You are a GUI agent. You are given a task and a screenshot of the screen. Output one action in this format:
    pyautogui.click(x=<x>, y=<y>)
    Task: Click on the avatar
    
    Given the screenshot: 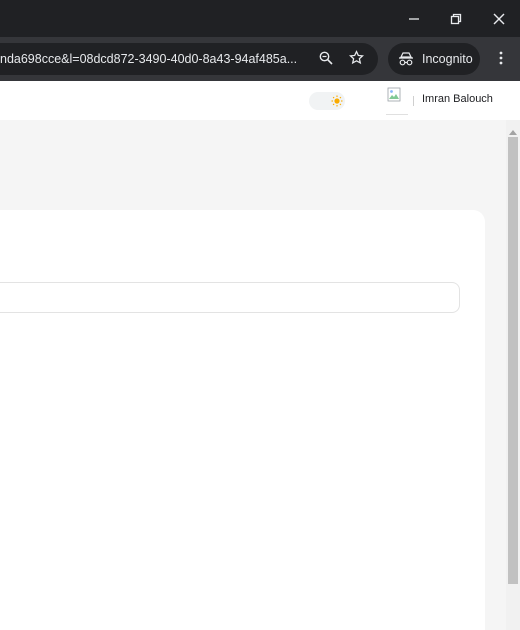 What is the action you would take?
    pyautogui.click(x=397, y=101)
    